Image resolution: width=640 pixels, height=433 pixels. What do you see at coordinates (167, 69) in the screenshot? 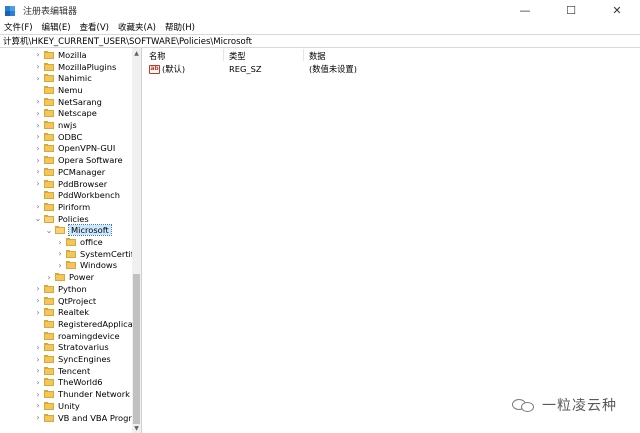
I see `value-name-cell: ab (默认)` at bounding box center [167, 69].